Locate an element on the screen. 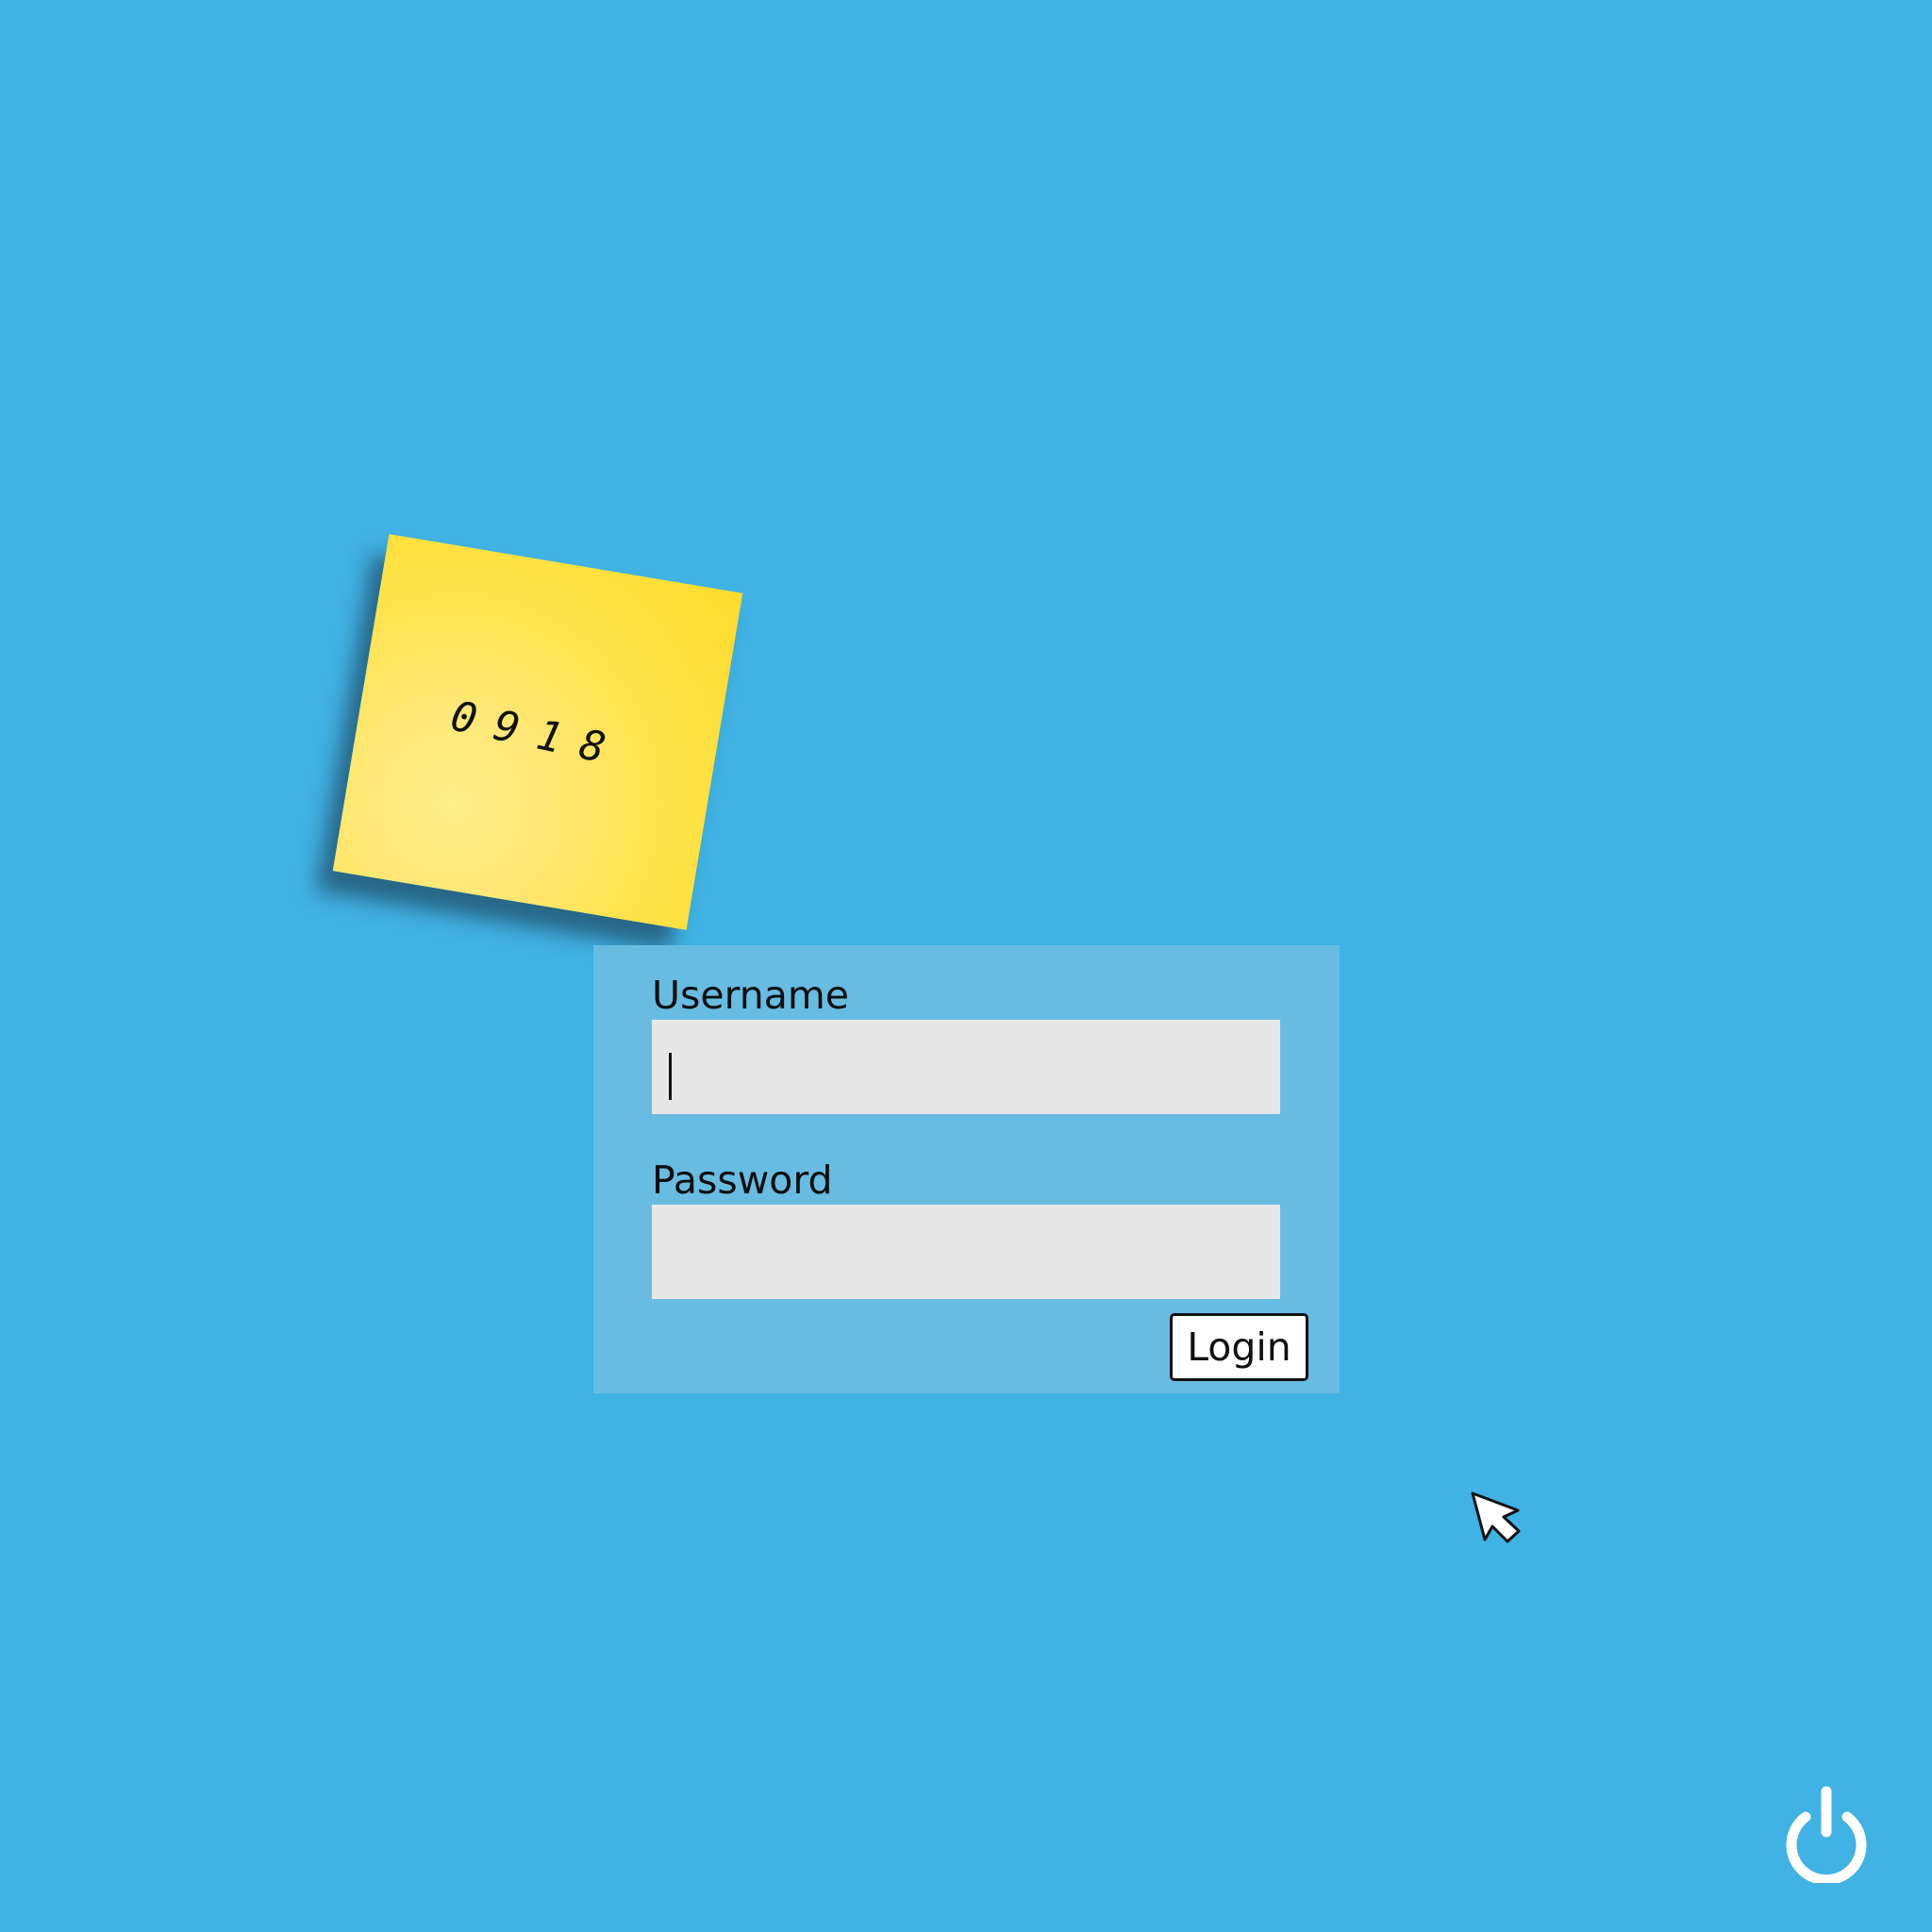 The image size is (1932, 1932). mouse-pointer-icon is located at coordinates (1496, 1517).